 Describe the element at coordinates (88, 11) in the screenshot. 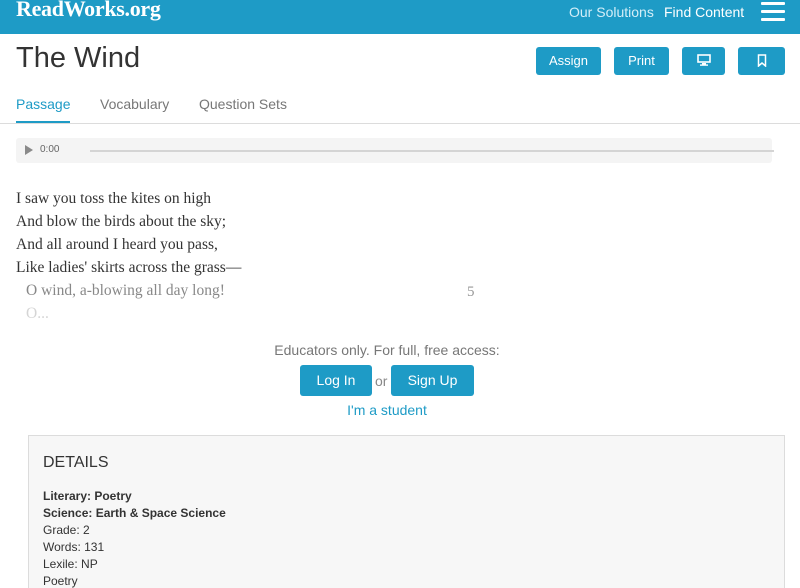

I see `readworks-logo: ReadWorks.org` at that location.